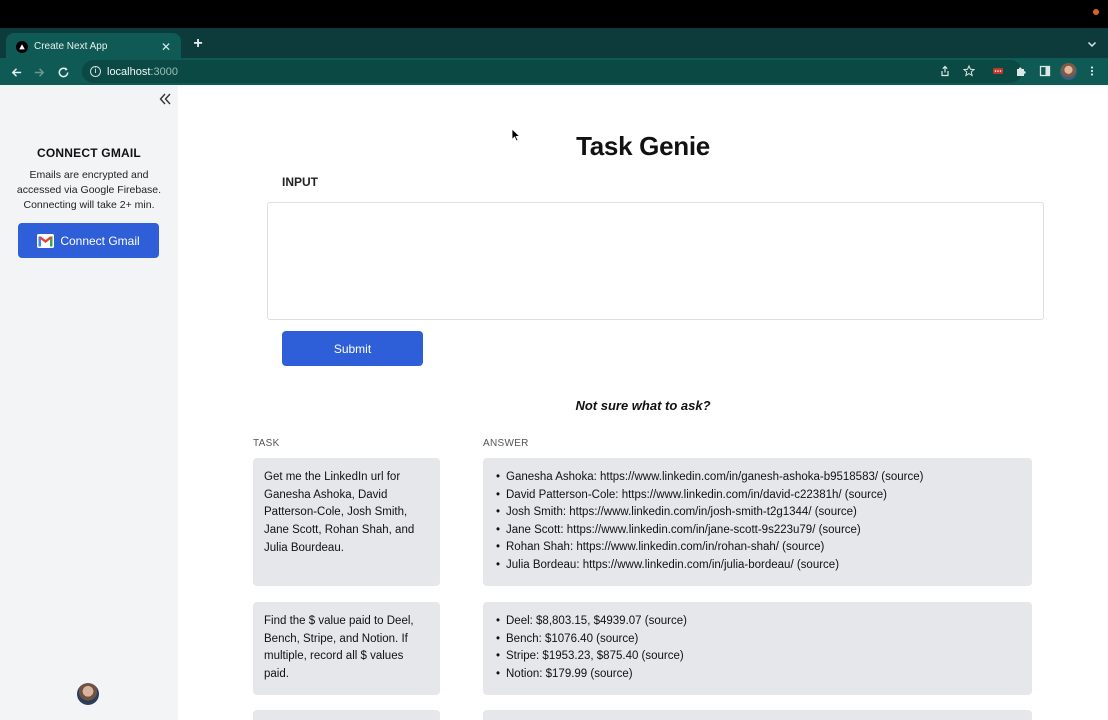 The width and height of the screenshot is (1108, 720). Describe the element at coordinates (16, 72) in the screenshot. I see `back-arrow-icon` at that location.